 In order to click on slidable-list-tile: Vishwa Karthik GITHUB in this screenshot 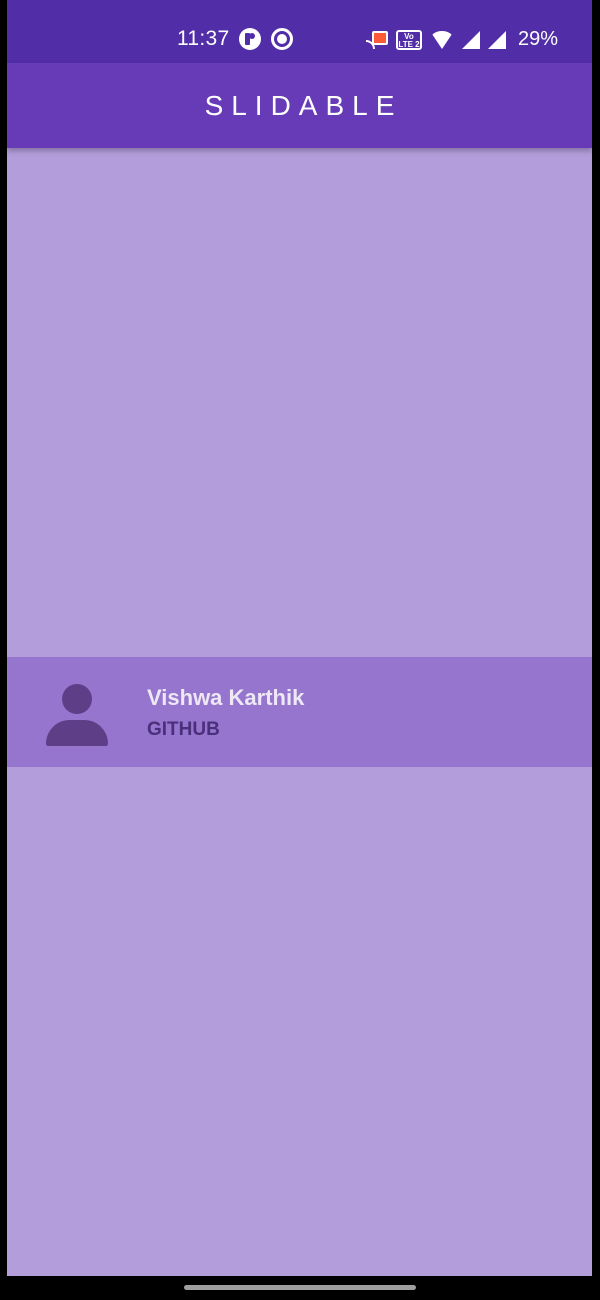, I will do `click(299, 712)`.